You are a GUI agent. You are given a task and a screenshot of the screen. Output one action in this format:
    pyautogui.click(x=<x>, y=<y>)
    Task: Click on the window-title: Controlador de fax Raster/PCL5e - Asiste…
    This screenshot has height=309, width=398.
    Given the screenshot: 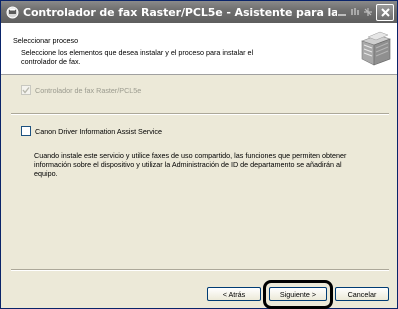 What is the action you would take?
    pyautogui.click(x=180, y=12)
    